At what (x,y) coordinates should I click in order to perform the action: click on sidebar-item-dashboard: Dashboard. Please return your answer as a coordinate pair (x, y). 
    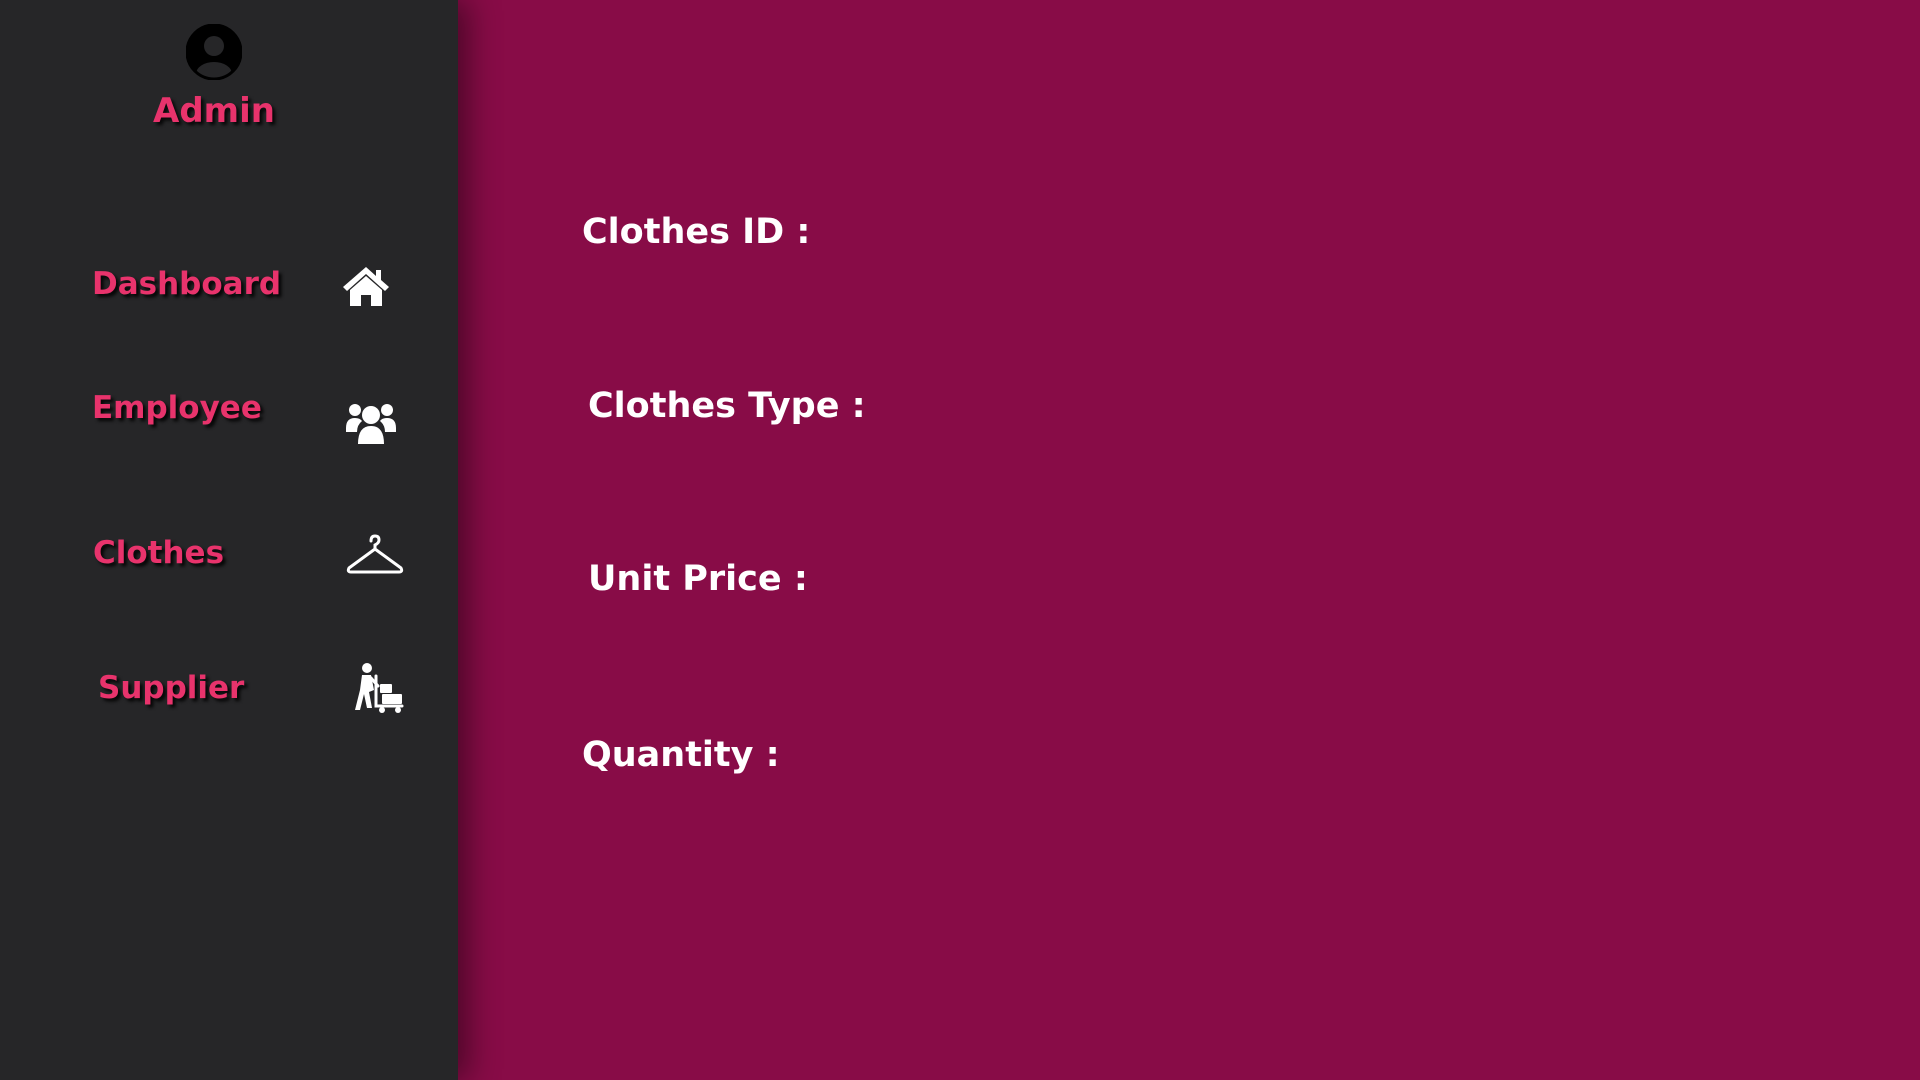
    Looking at the image, I should click on (210, 290).